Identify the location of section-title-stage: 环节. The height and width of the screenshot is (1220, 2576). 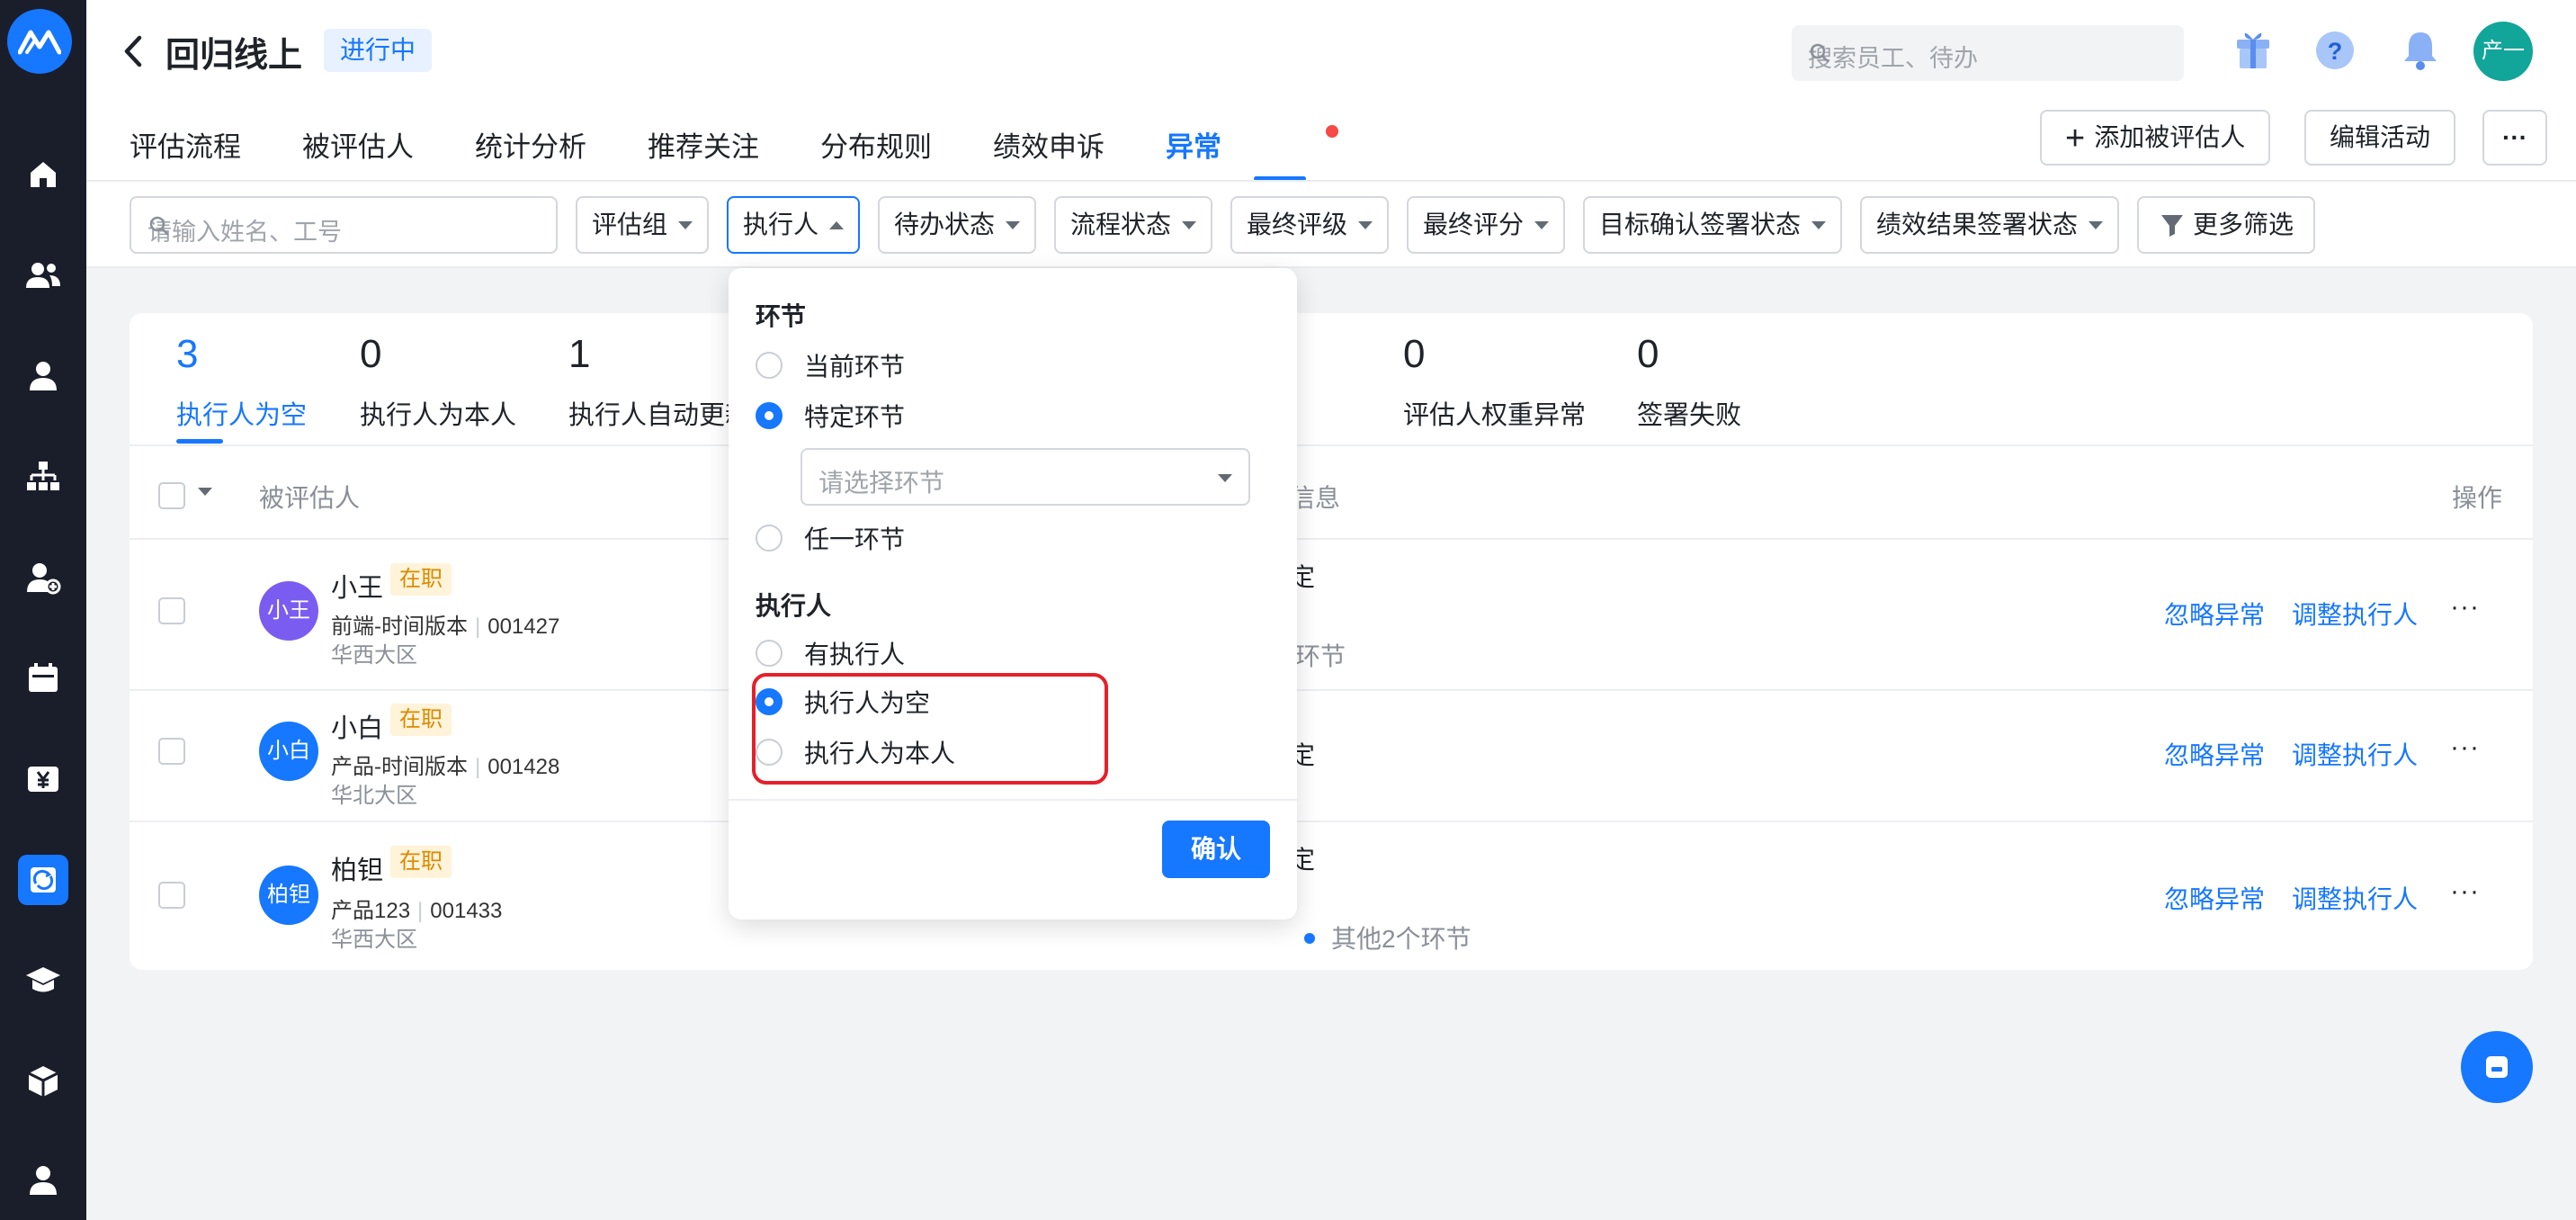
(781, 316).